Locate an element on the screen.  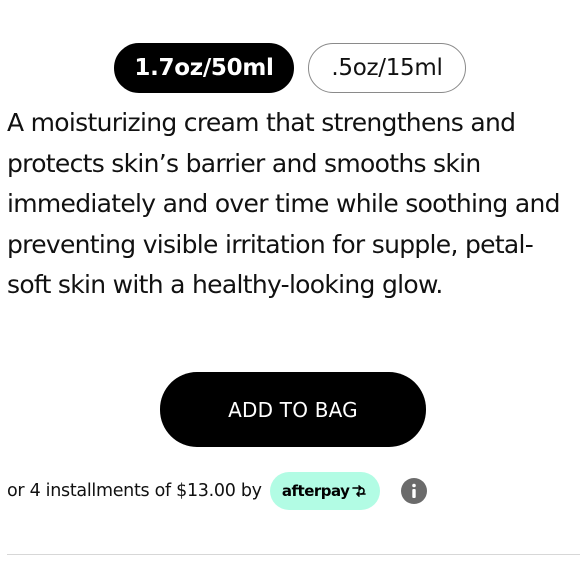
section-divider is located at coordinates (293, 554).